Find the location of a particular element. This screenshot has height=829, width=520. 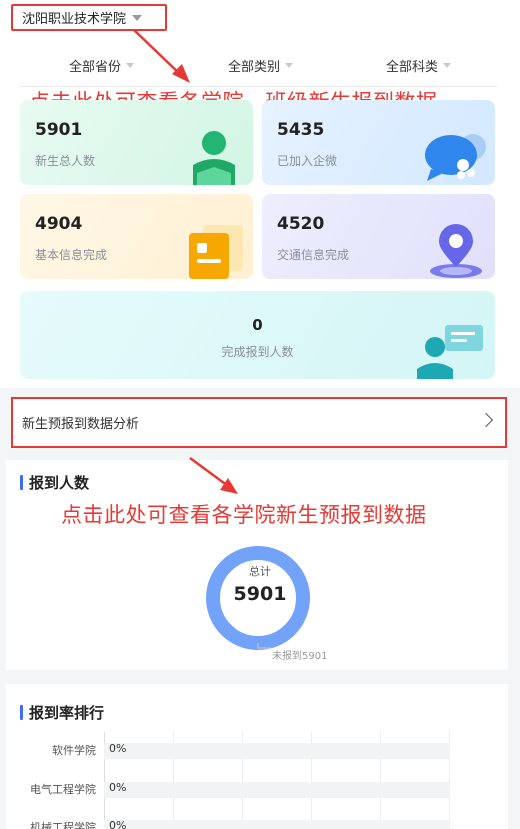

stat-label: 已加入企微 is located at coordinates (307, 161).